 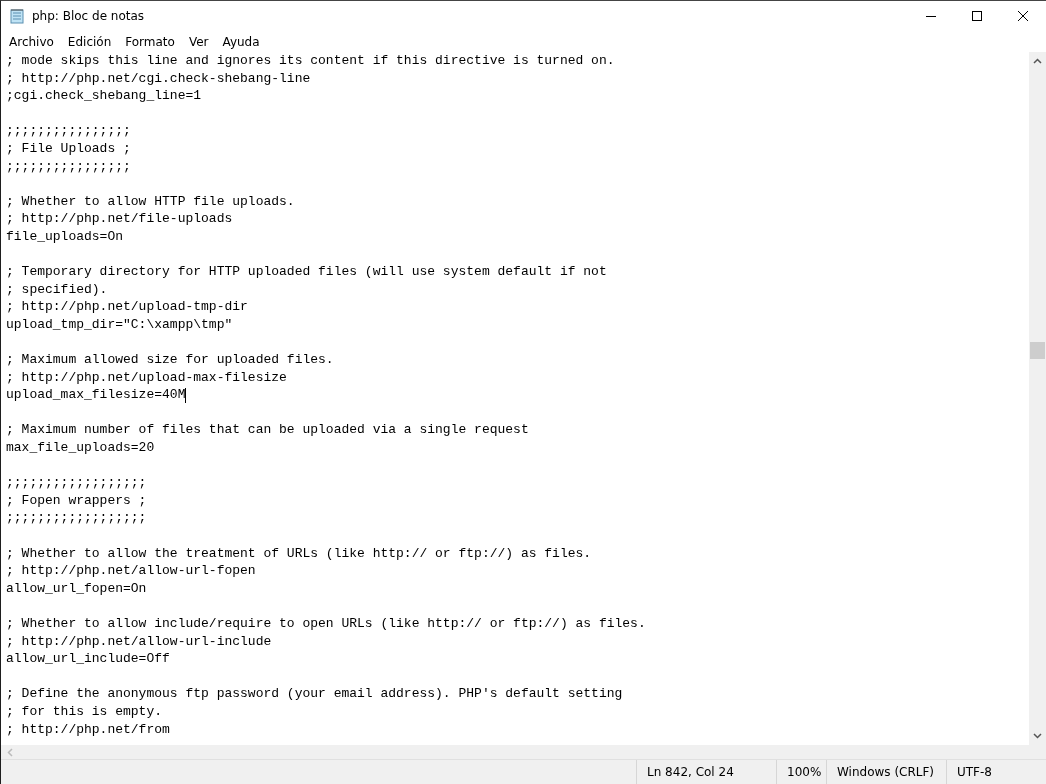 I want to click on code-line: ; http://php.net/allow-url-include, so click(x=139, y=641).